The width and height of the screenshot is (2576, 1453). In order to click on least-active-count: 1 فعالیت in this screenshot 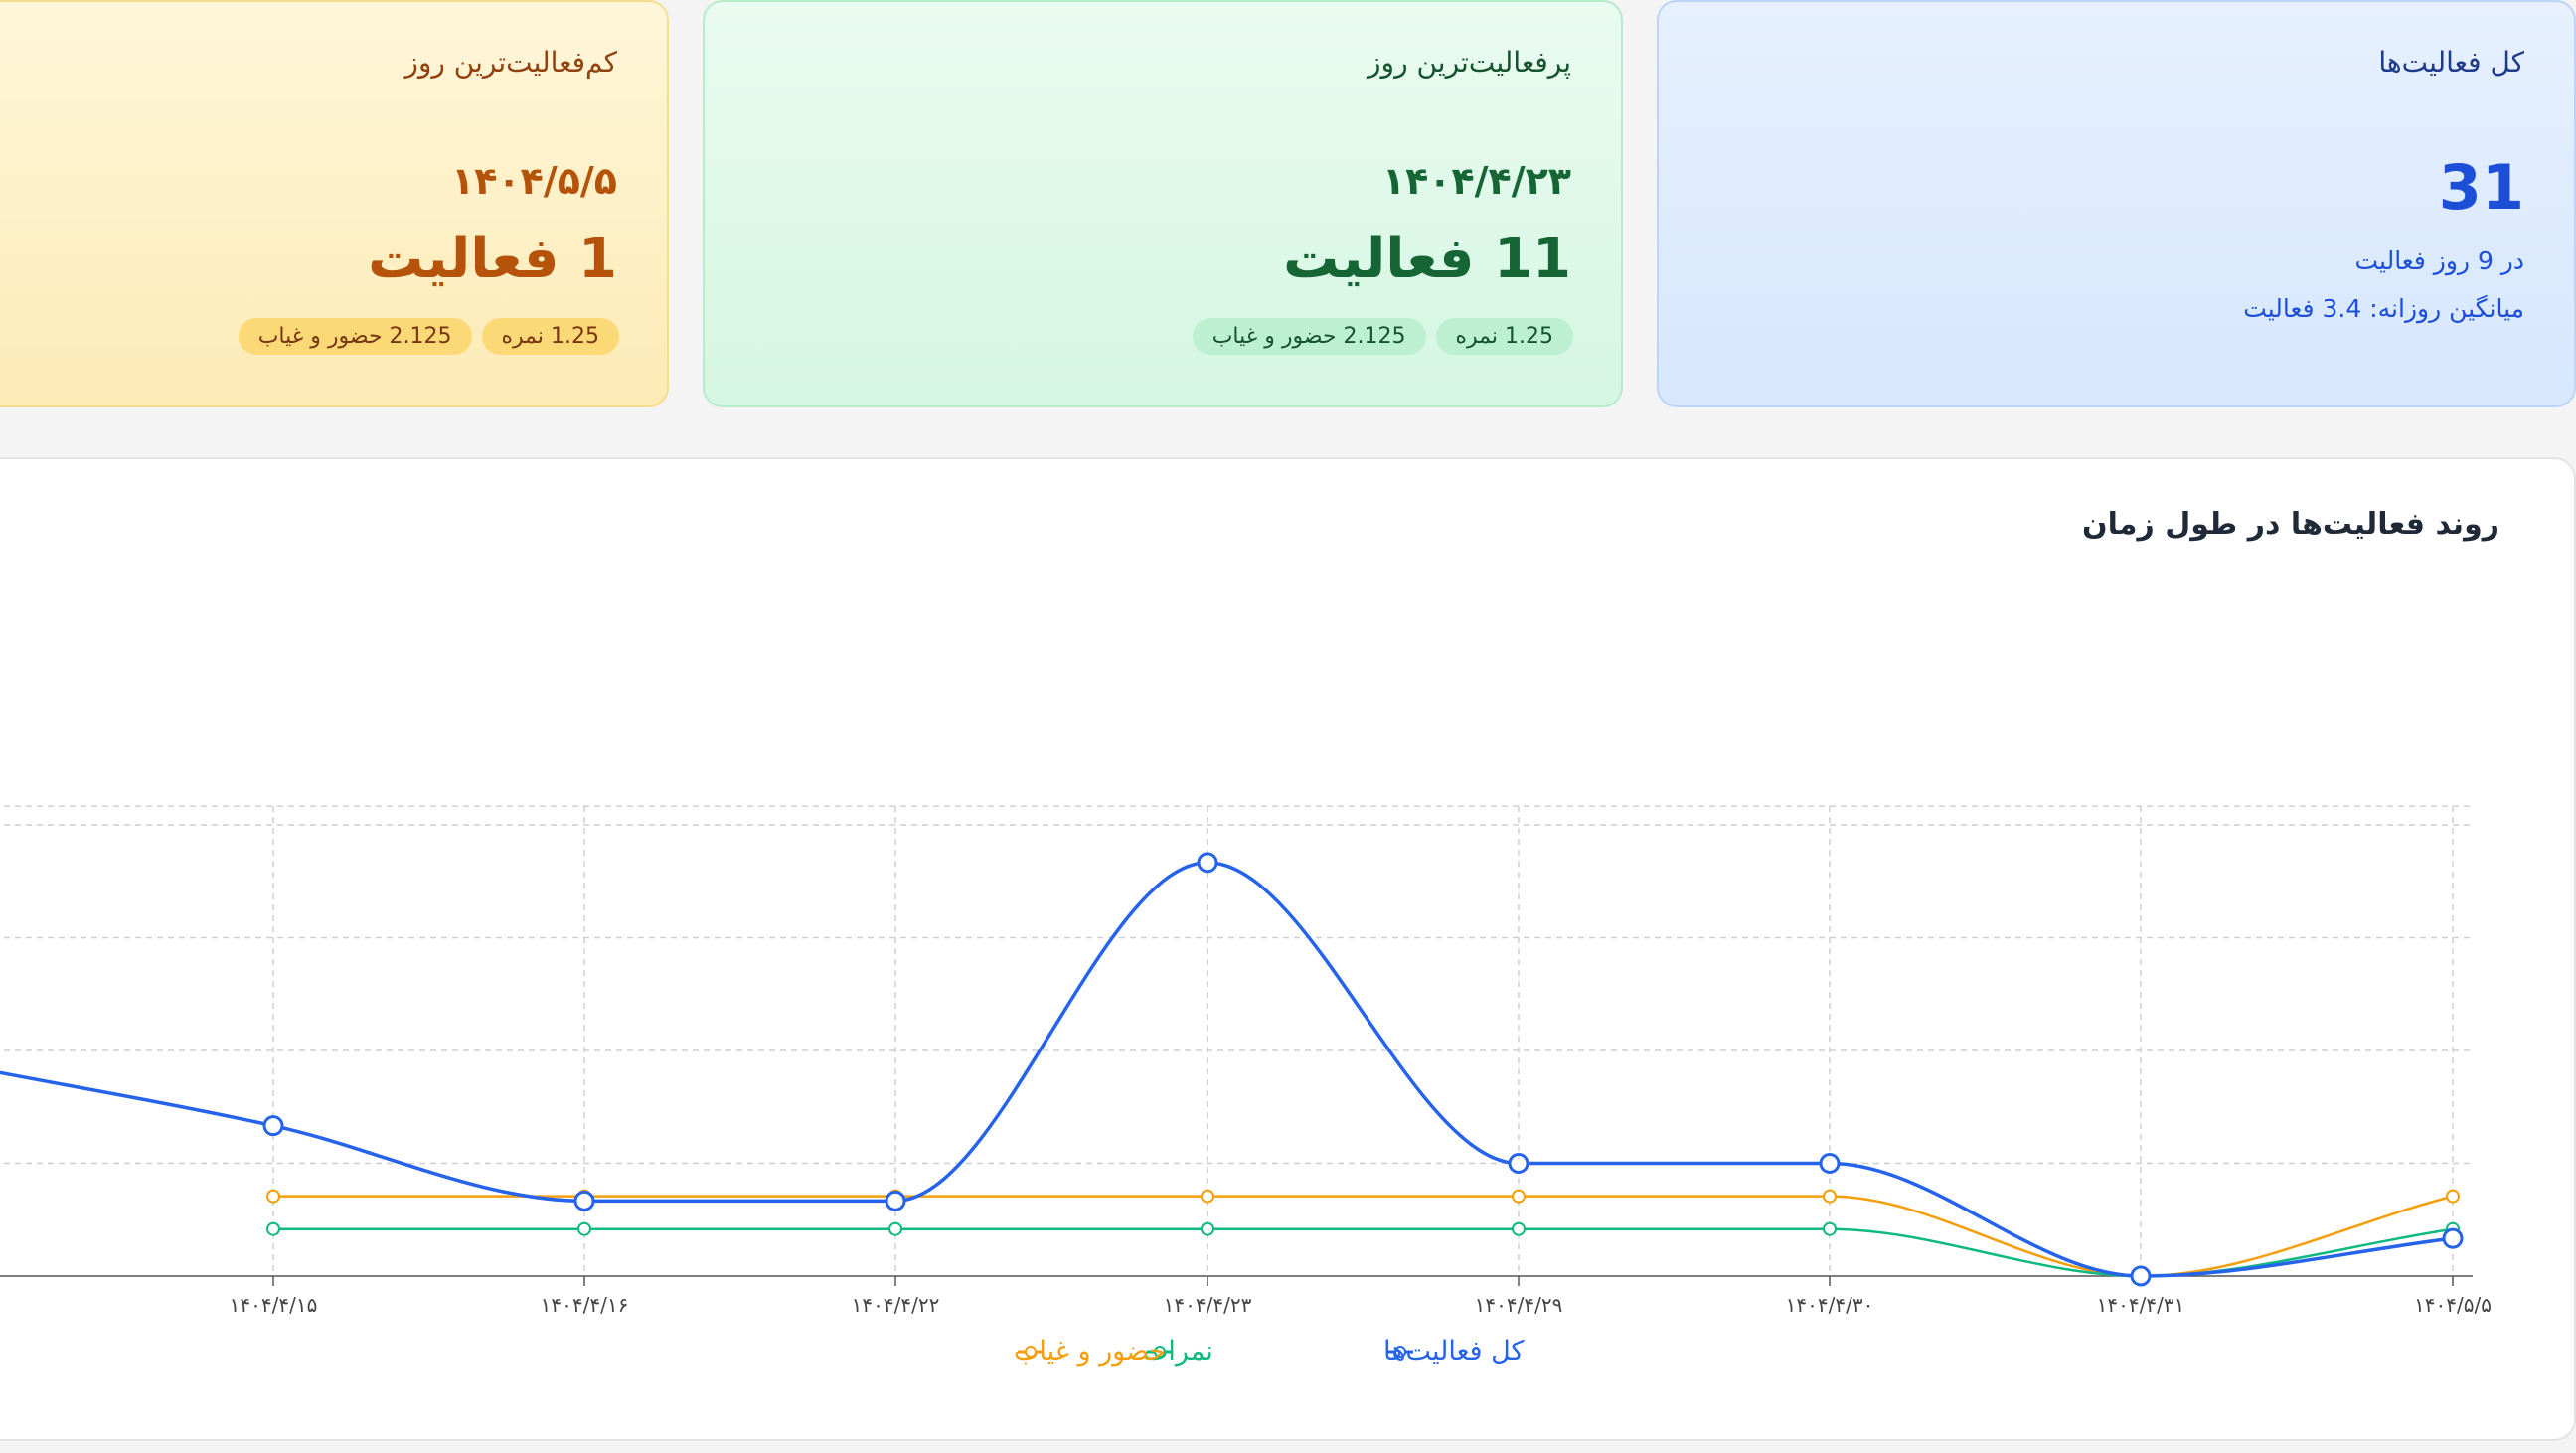, I will do `click(492, 259)`.